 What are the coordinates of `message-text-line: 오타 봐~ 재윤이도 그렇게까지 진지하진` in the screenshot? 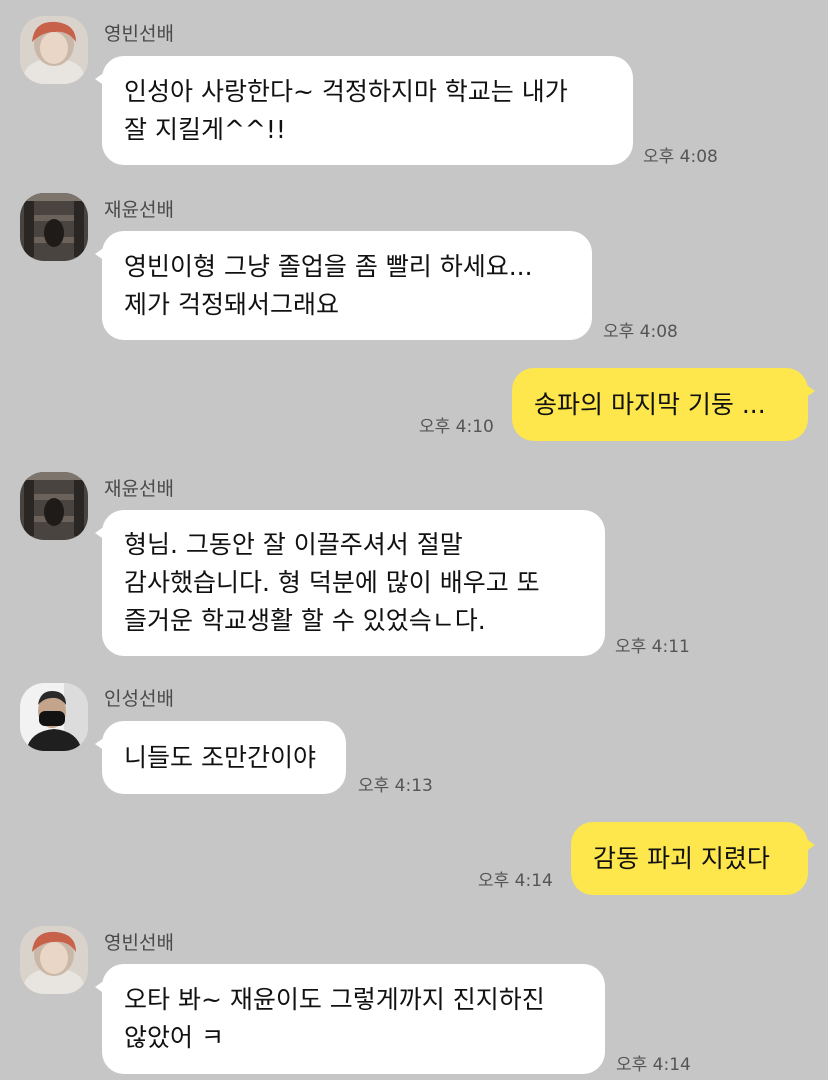 It's located at (334, 999).